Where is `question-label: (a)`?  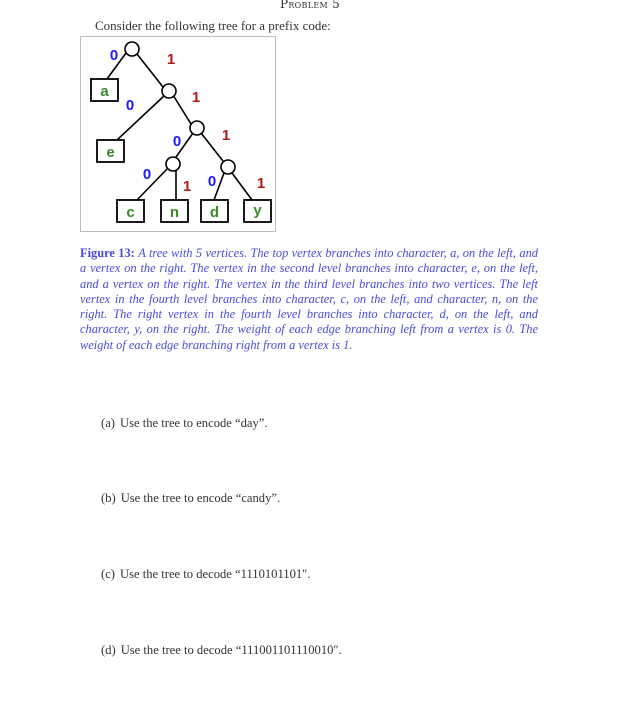
question-label: (a) is located at coordinates (108, 423).